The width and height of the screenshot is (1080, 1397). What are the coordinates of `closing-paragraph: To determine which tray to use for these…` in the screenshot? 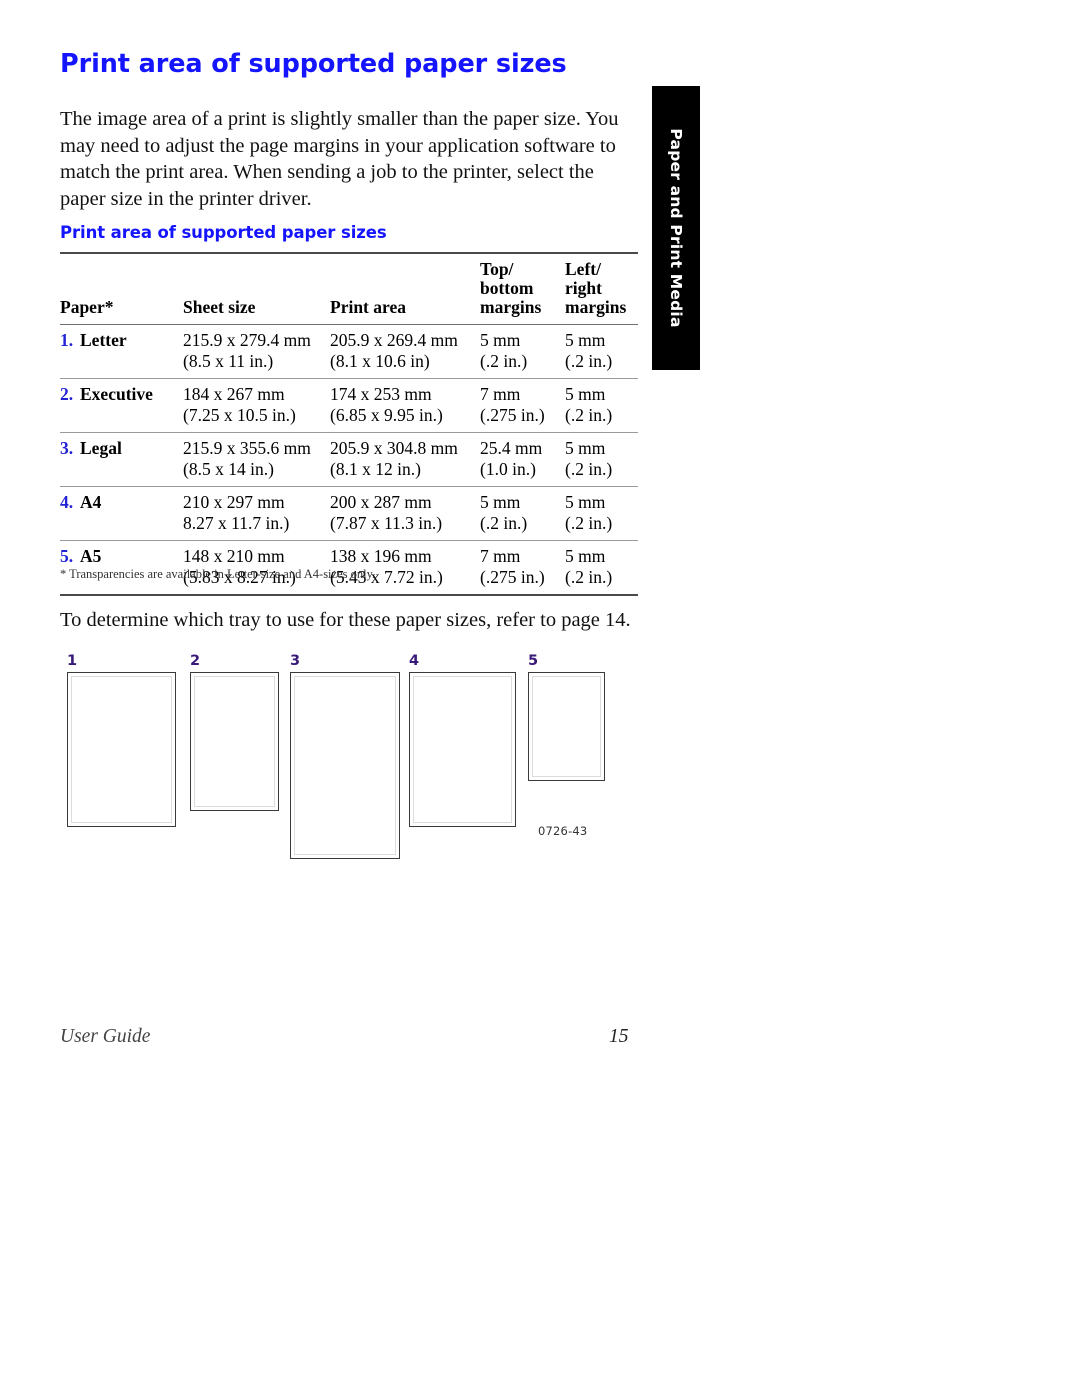 It's located at (345, 620).